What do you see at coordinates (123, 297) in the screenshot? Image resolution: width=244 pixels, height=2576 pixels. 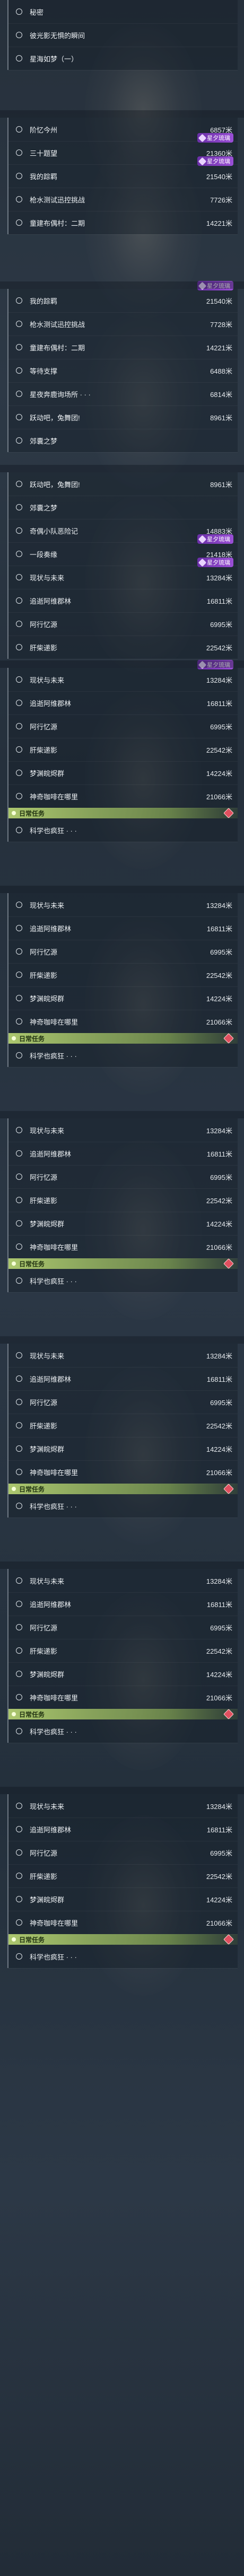 I see `list-item: 我的踪羁 21540米 星夕琉璃` at bounding box center [123, 297].